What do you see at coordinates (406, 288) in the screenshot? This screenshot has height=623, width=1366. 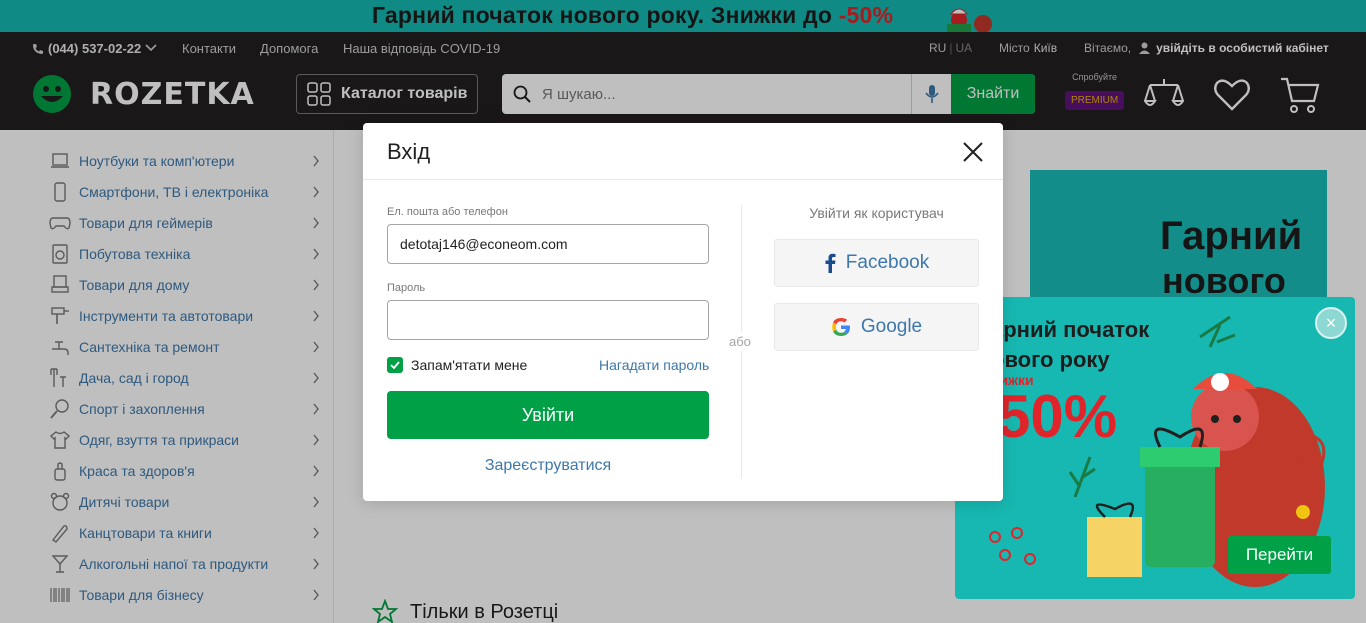 I see `password-label: Пароль` at bounding box center [406, 288].